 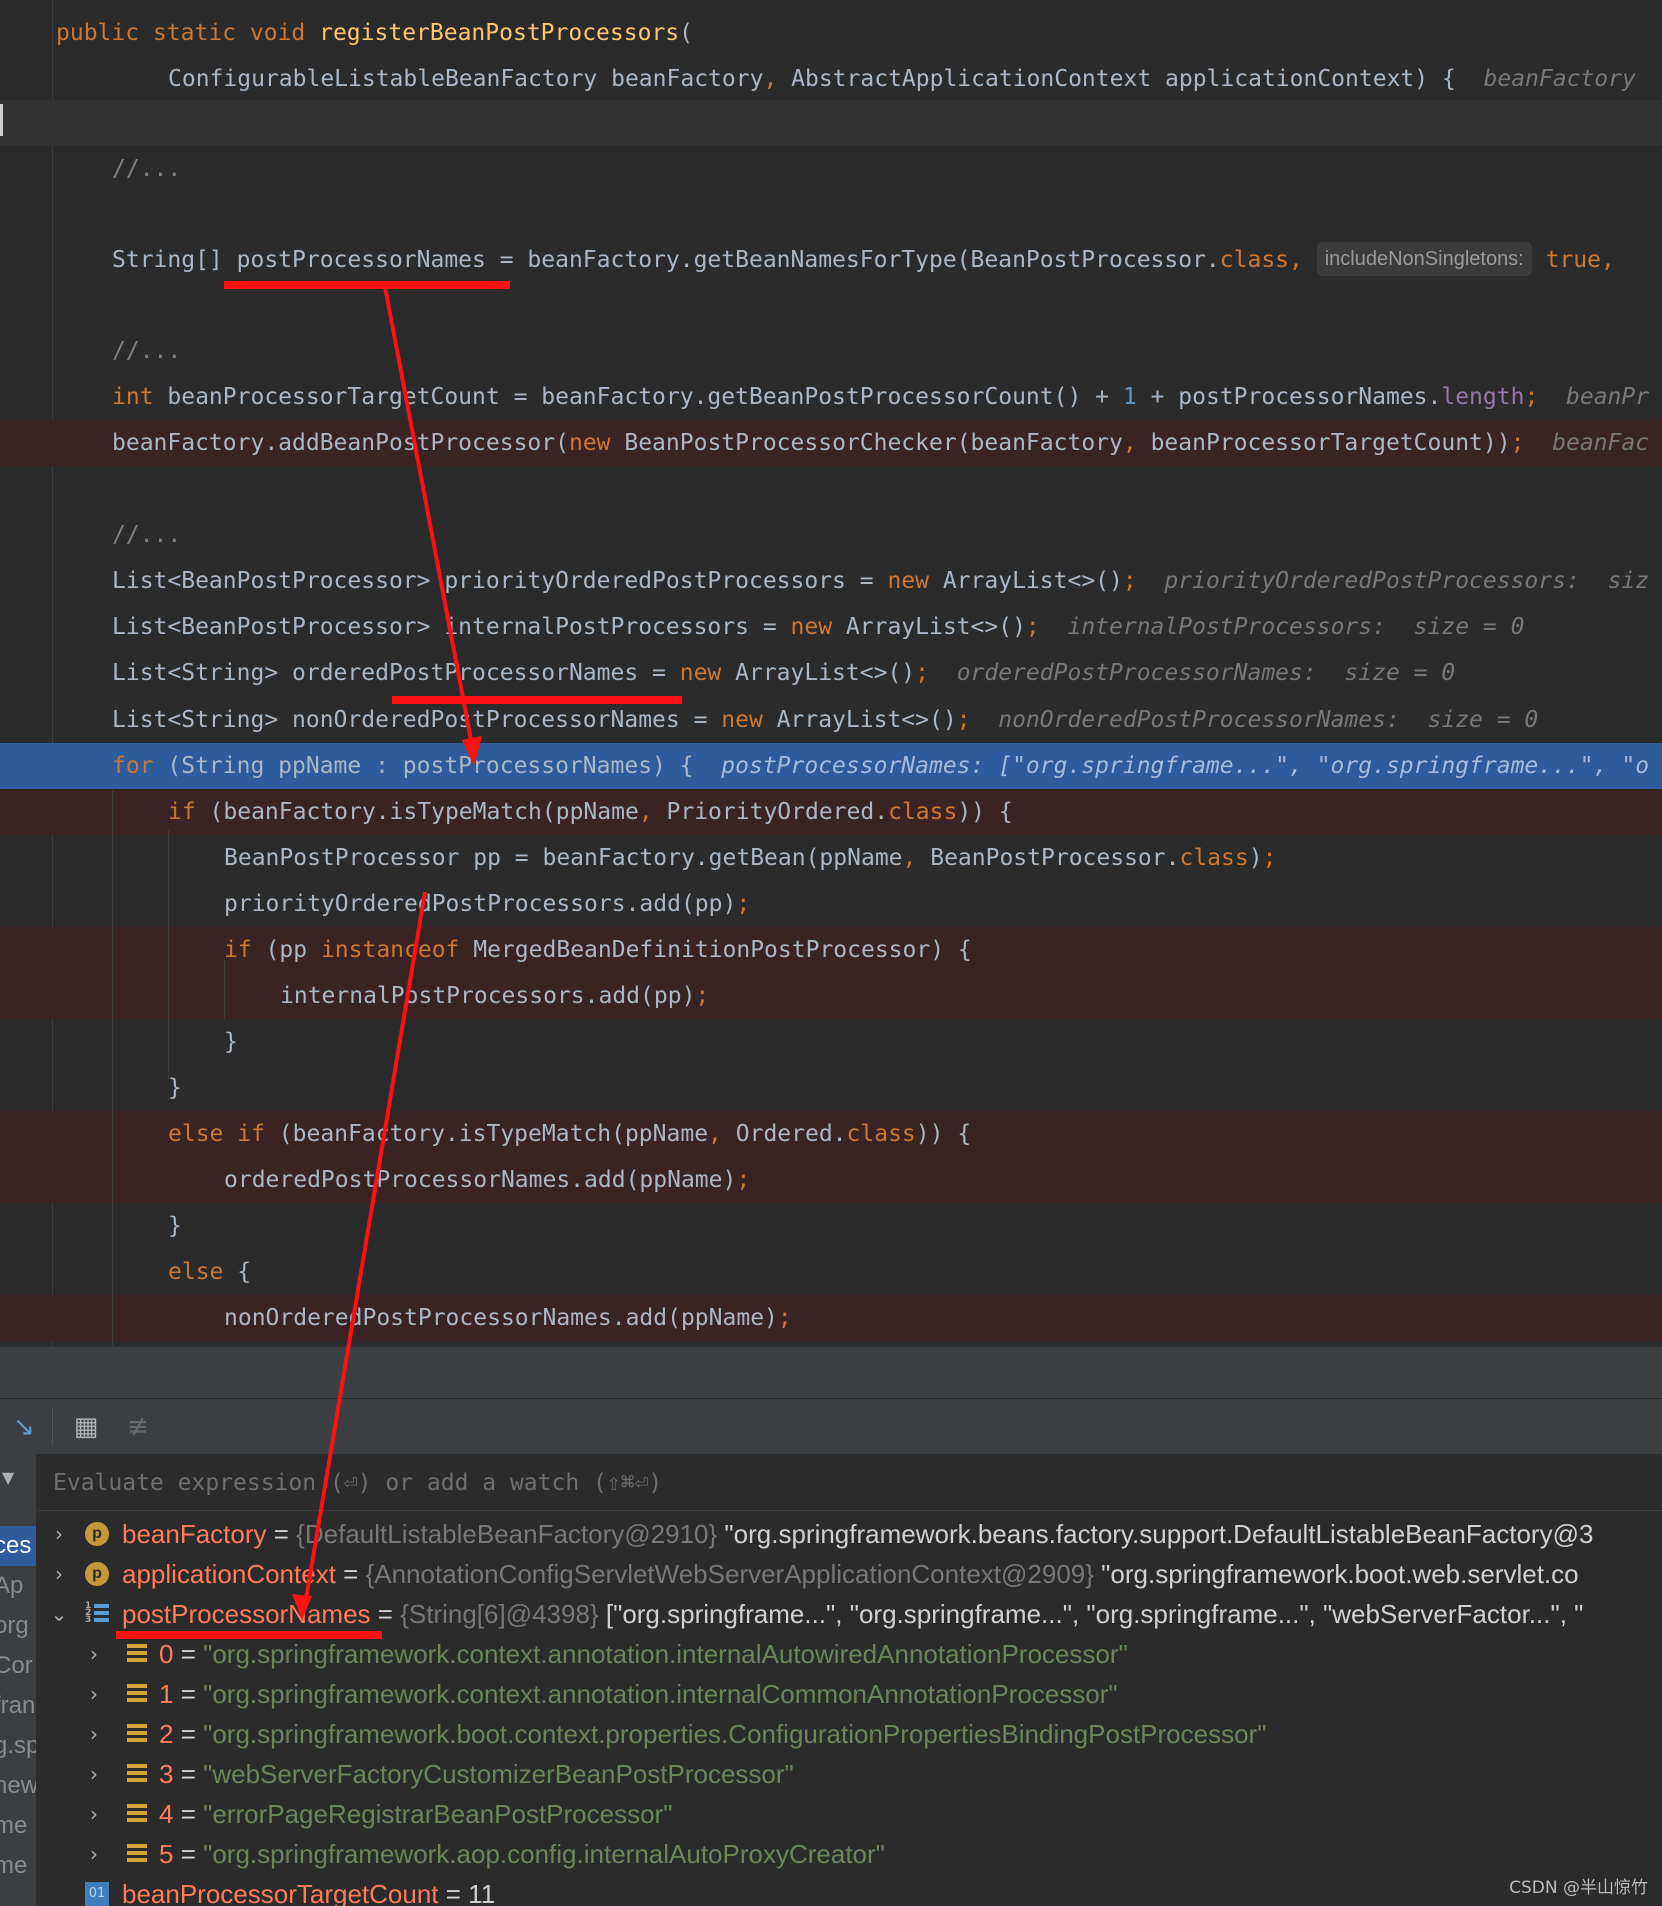 What do you see at coordinates (848, 1483) in the screenshot?
I see `evaluate-expression-input` at bounding box center [848, 1483].